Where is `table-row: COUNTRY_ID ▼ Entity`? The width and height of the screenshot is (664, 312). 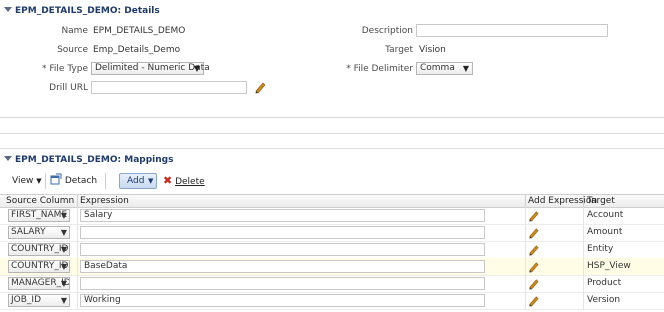 table-row: COUNTRY_ID ▼ Entity is located at coordinates (332, 250).